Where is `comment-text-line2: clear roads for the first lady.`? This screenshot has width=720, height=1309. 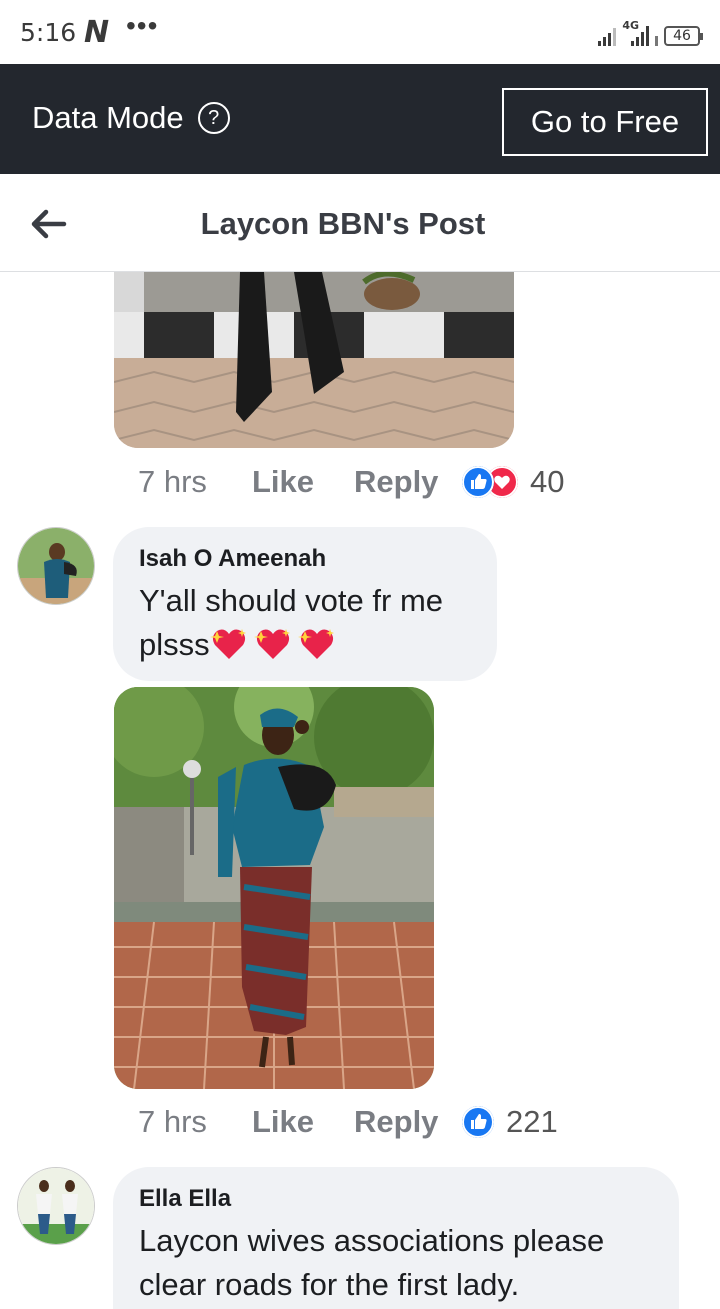
comment-text-line2: clear roads for the first lady. is located at coordinates (329, 1284).